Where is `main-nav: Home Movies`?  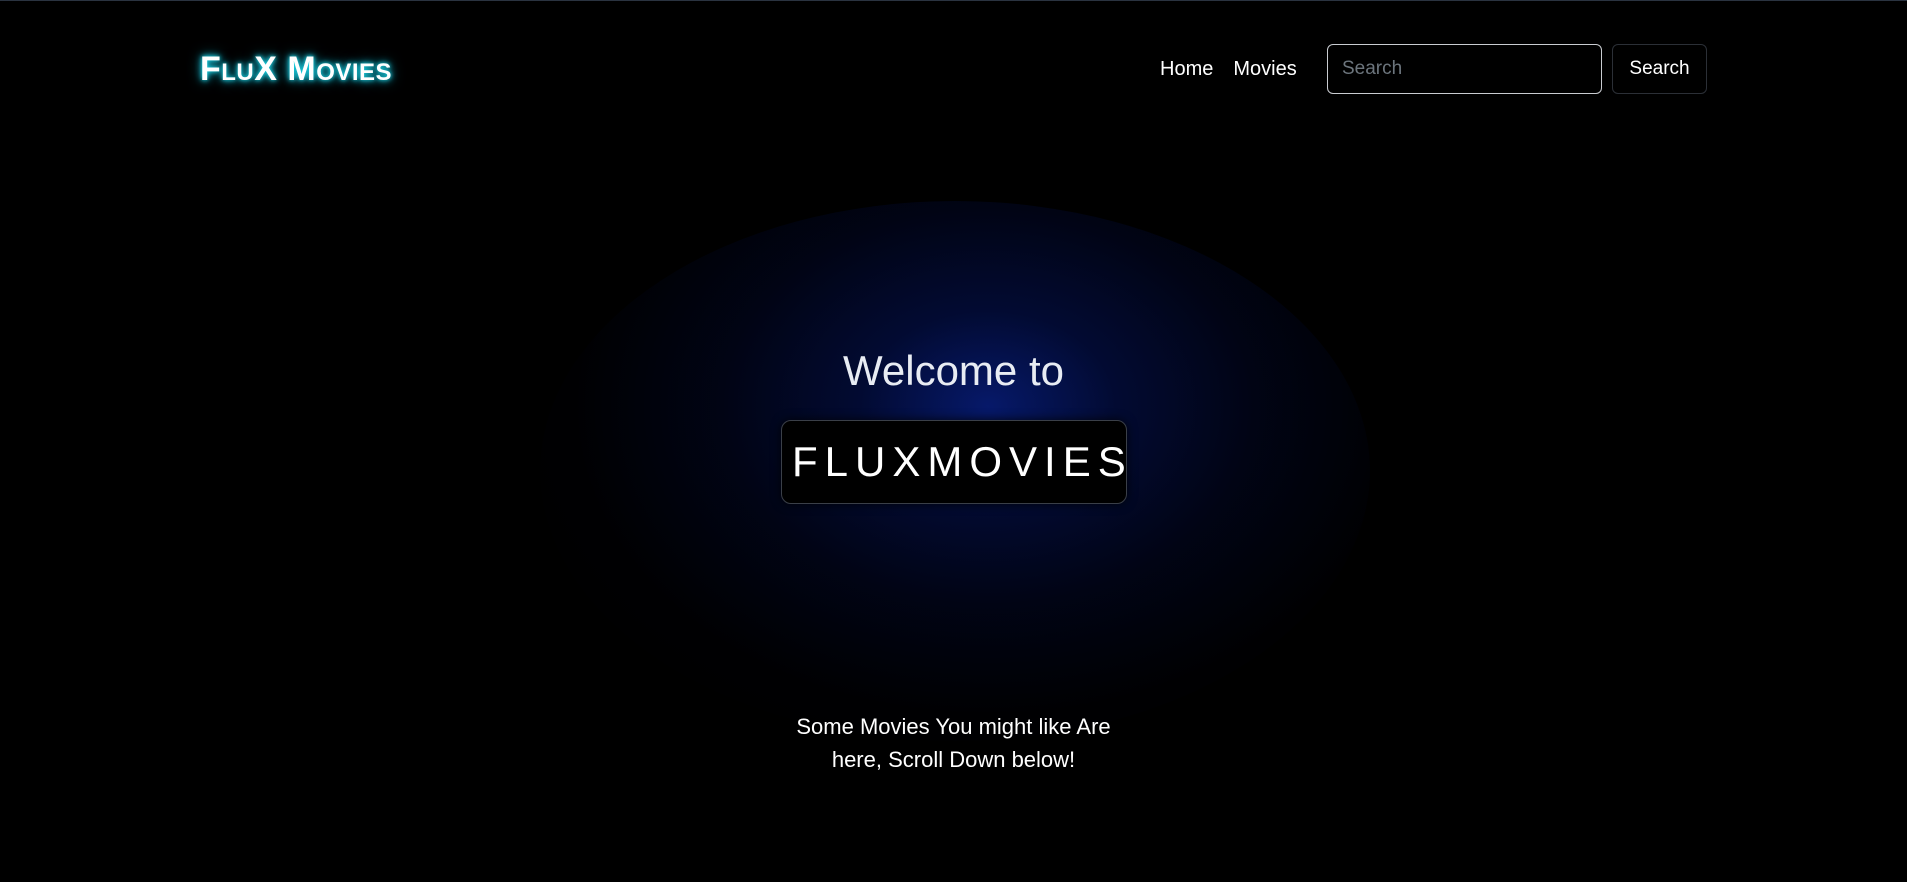 main-nav: Home Movies is located at coordinates (1228, 69).